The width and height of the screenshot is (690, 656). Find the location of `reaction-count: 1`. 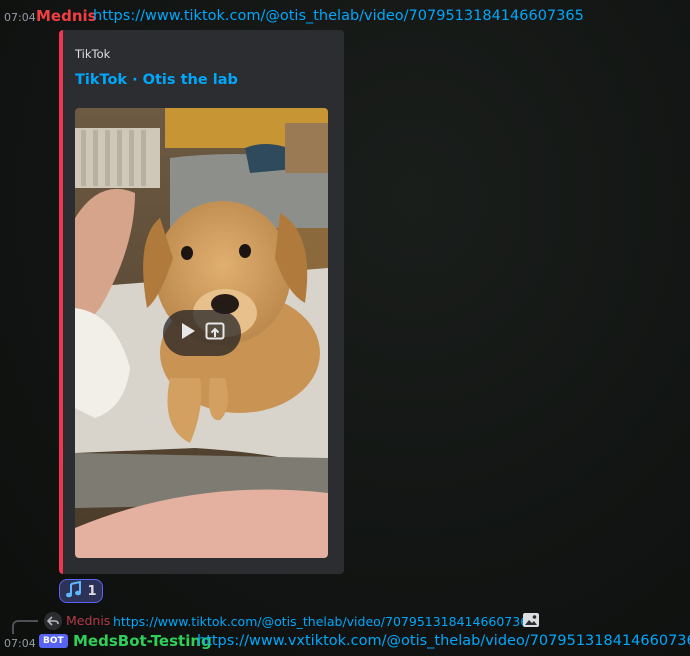

reaction-count: 1 is located at coordinates (92, 591).